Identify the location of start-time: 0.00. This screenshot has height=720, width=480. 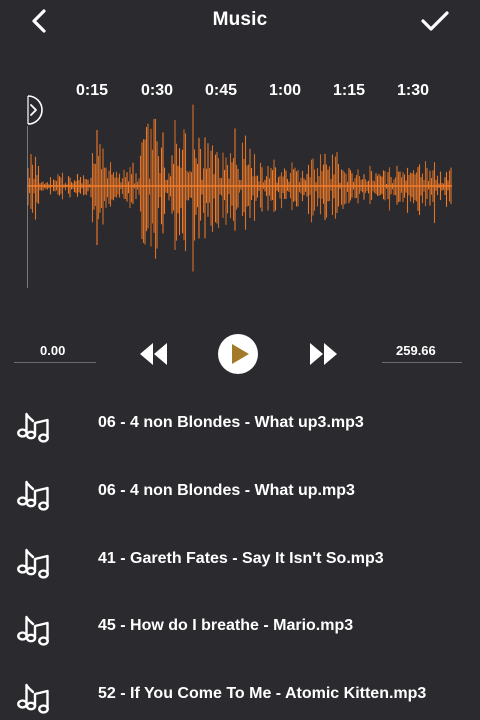
(53, 350).